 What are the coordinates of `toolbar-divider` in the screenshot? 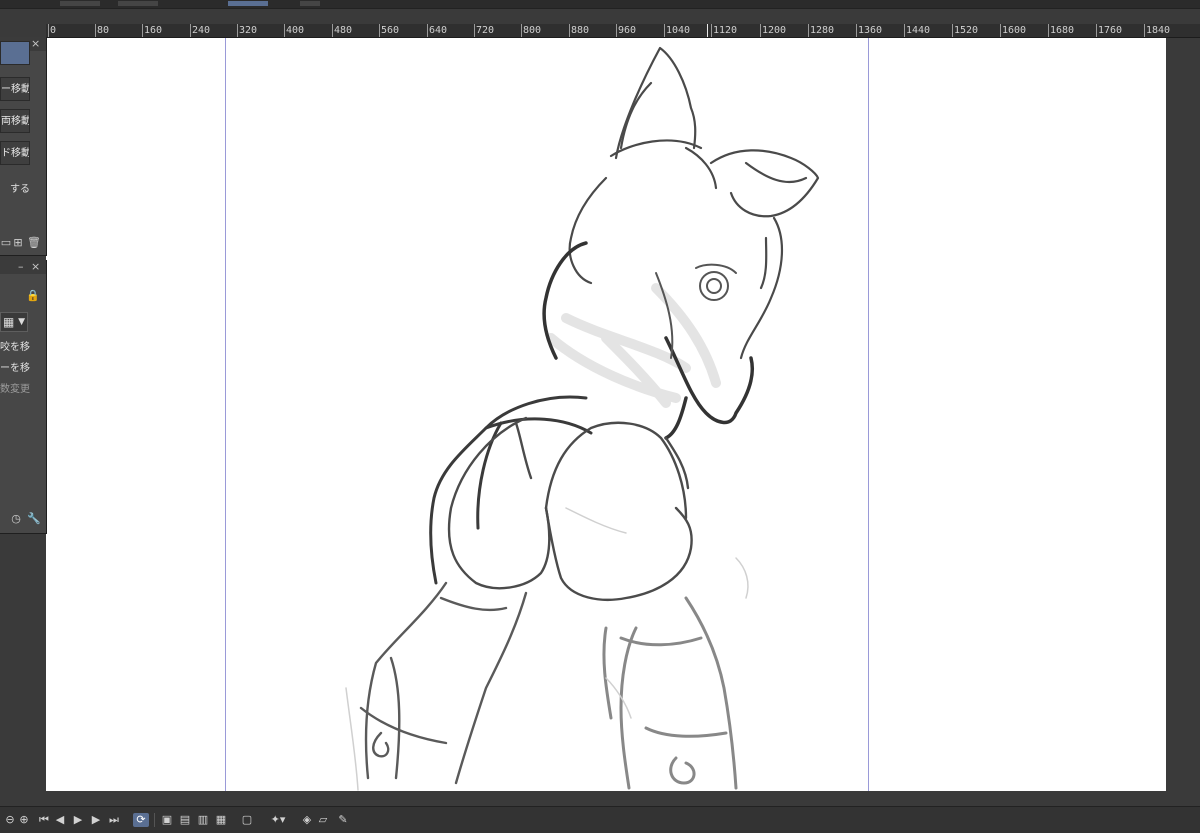 It's located at (154, 820).